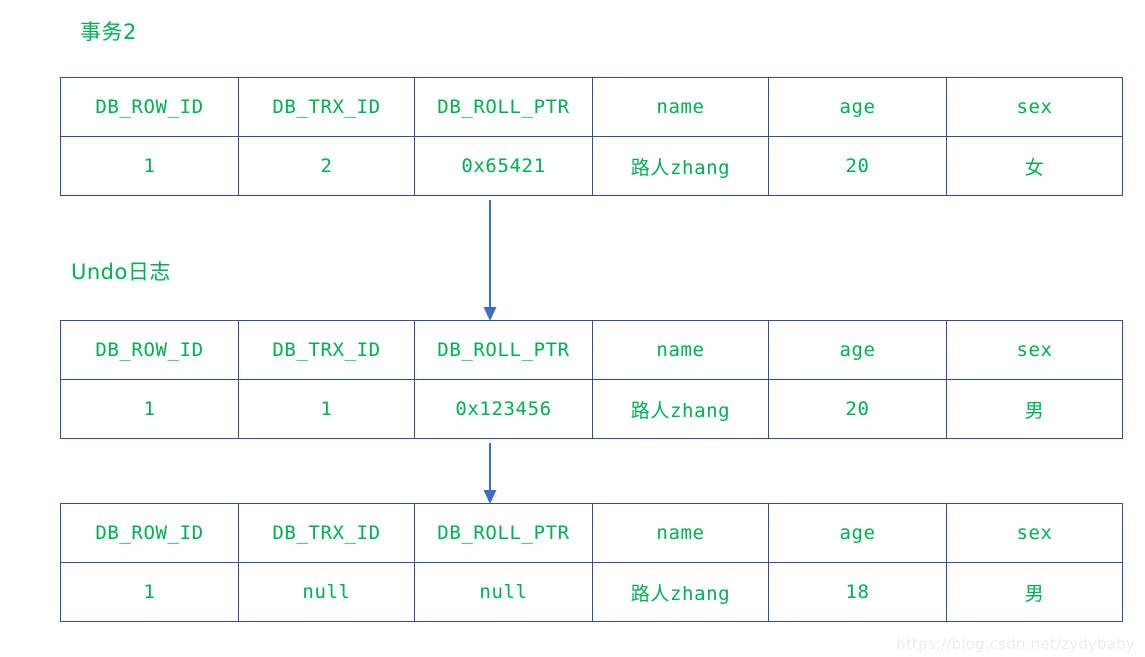  I want to click on table-row: 1 2 0x65421 路人zhang 20 女, so click(591, 166).